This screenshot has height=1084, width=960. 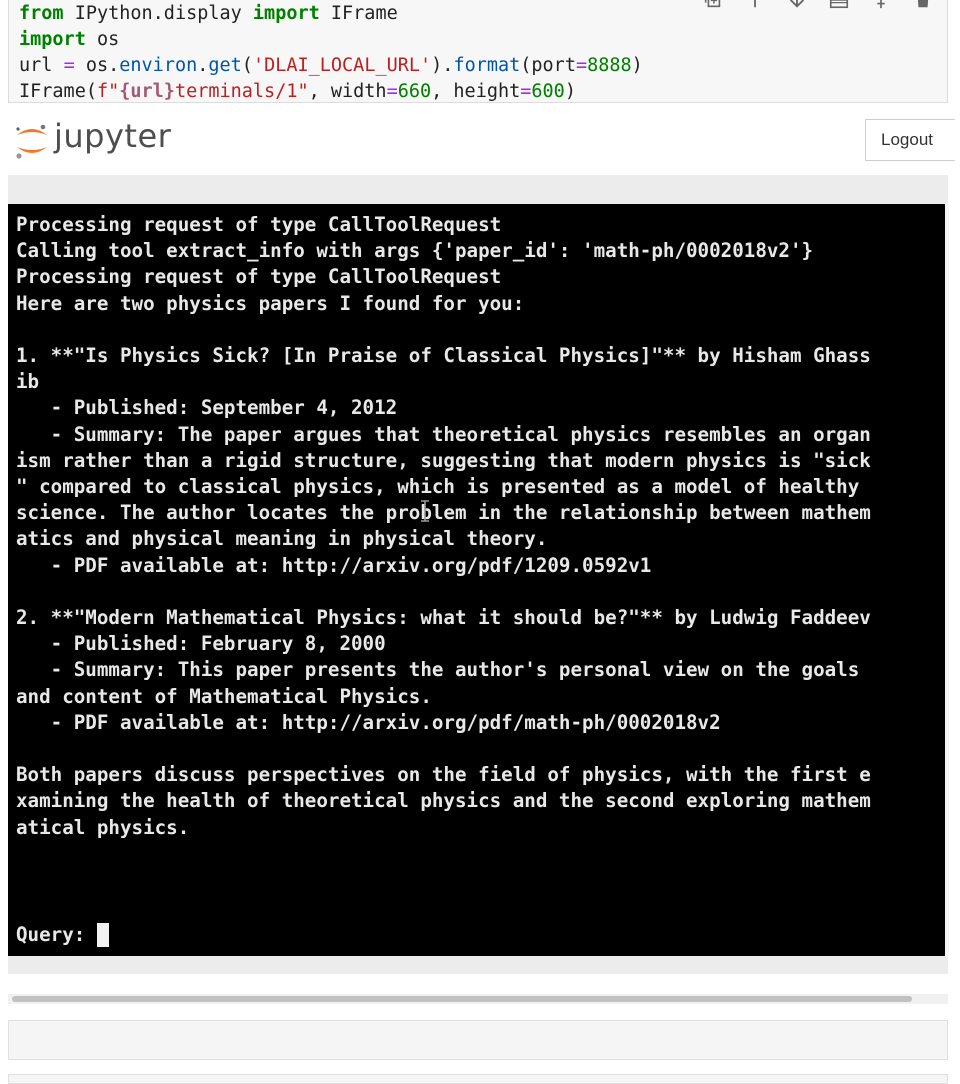 I want to click on arrow-down-icon, so click(x=797, y=5).